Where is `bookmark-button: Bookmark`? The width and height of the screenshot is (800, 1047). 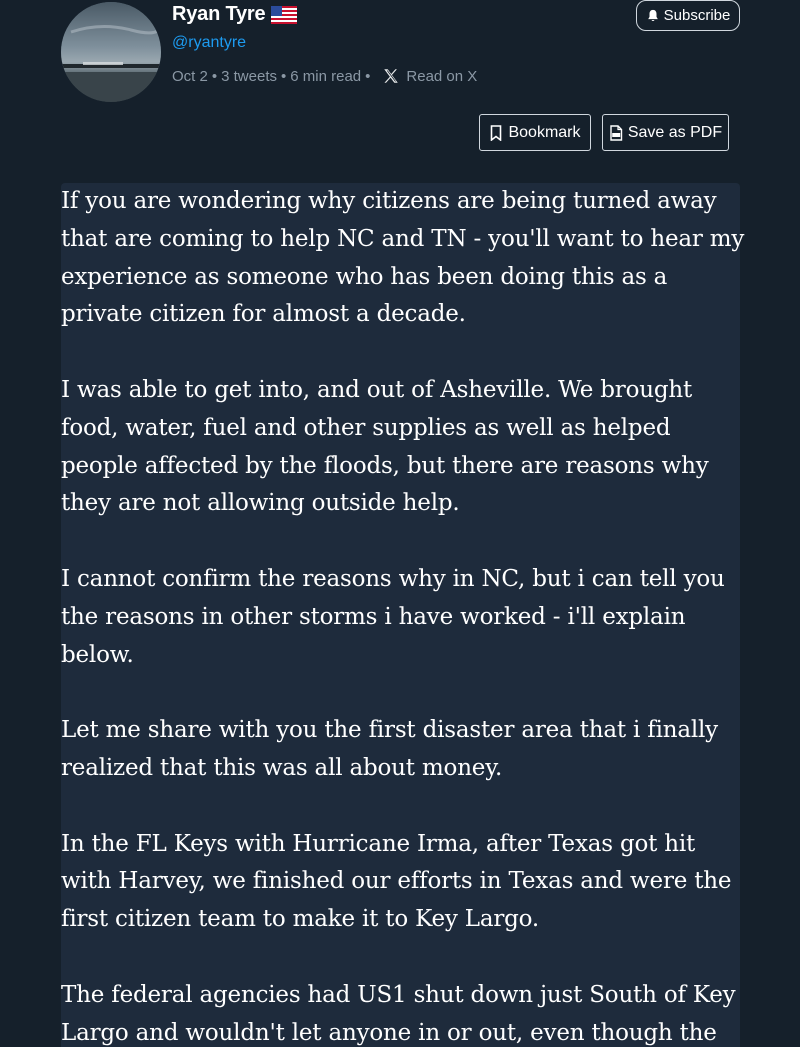 bookmark-button: Bookmark is located at coordinates (535, 132).